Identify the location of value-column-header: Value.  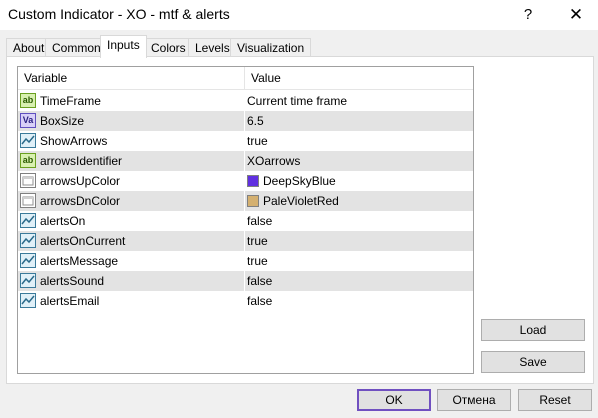
(263, 78).